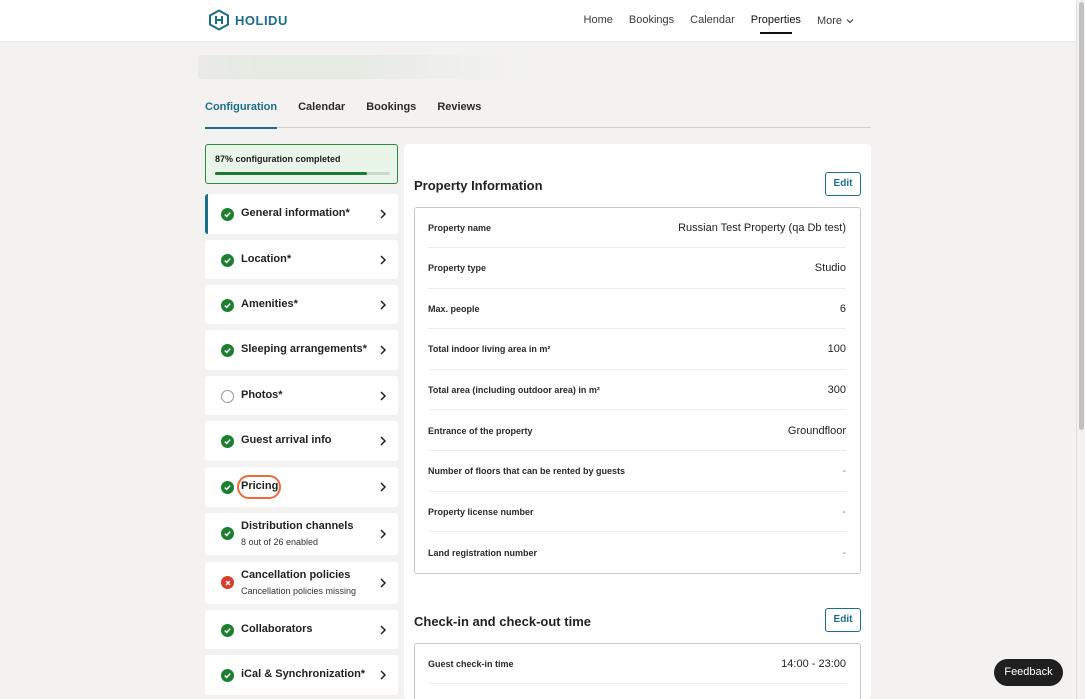 The width and height of the screenshot is (1085, 699). Describe the element at coordinates (301, 259) in the screenshot. I see `sidebar-item: Location*` at that location.